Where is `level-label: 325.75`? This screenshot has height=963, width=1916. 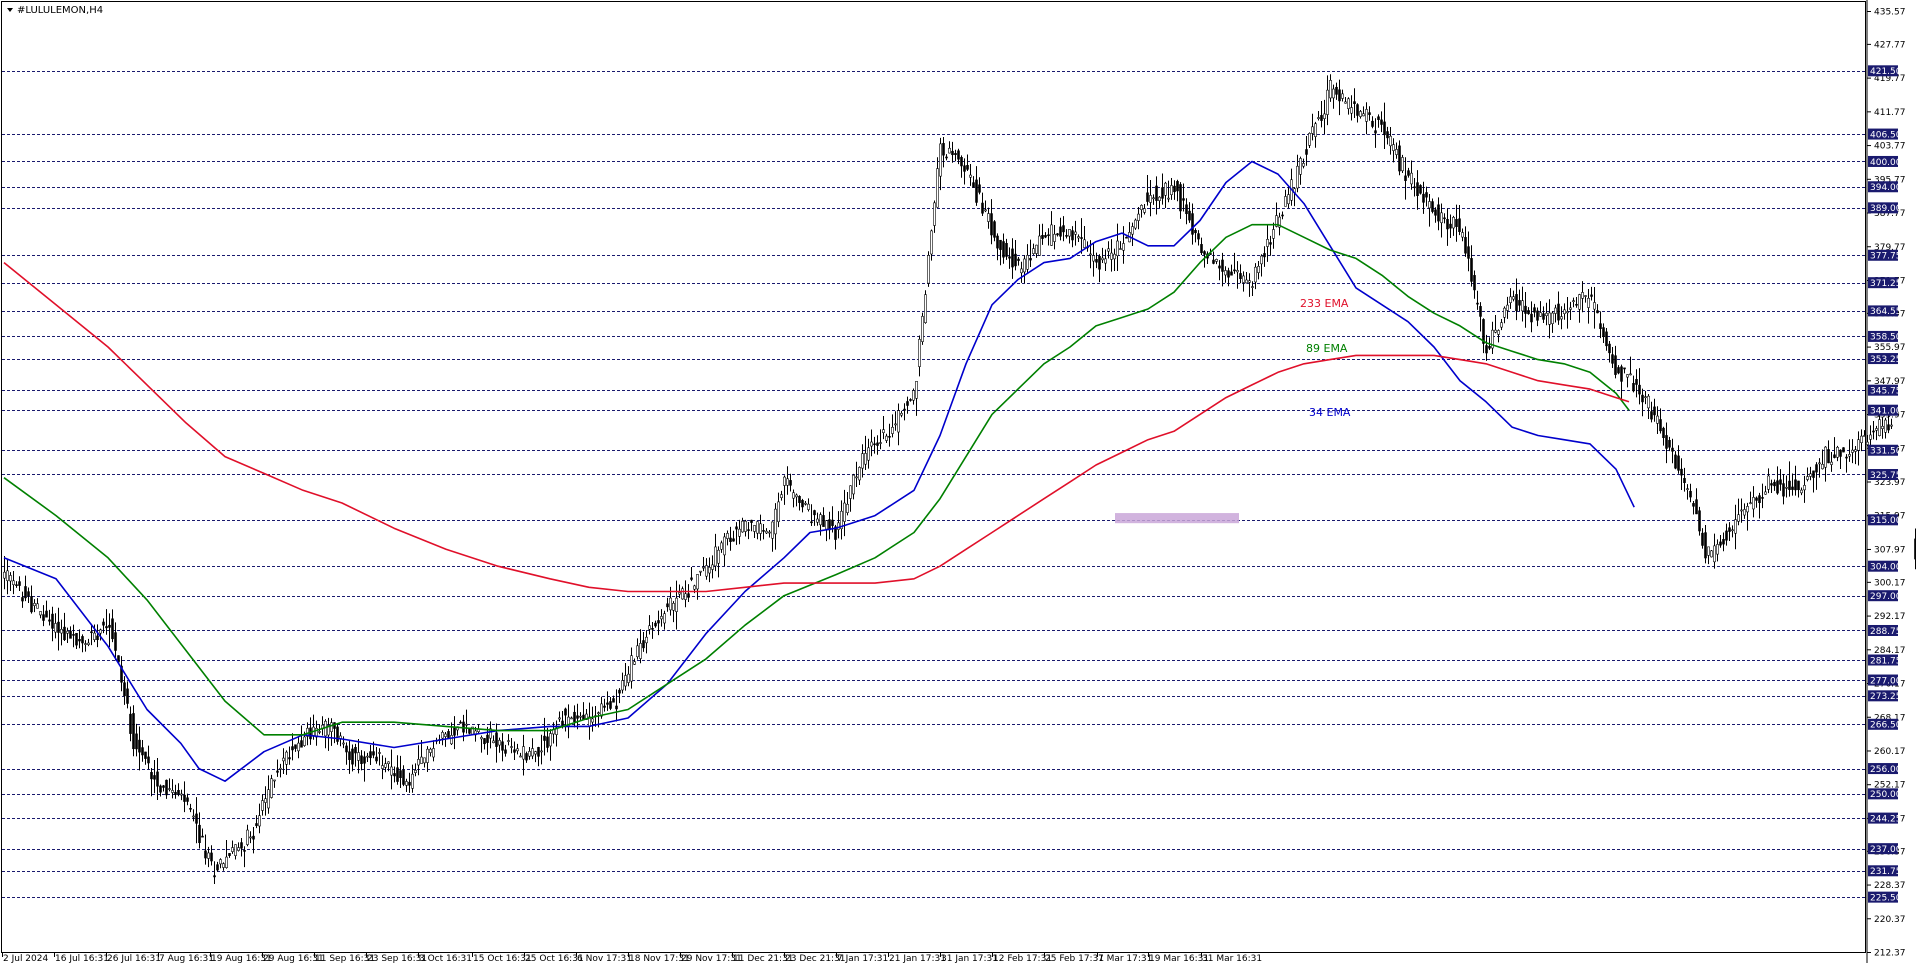 level-label: 325.75 is located at coordinates (1886, 476).